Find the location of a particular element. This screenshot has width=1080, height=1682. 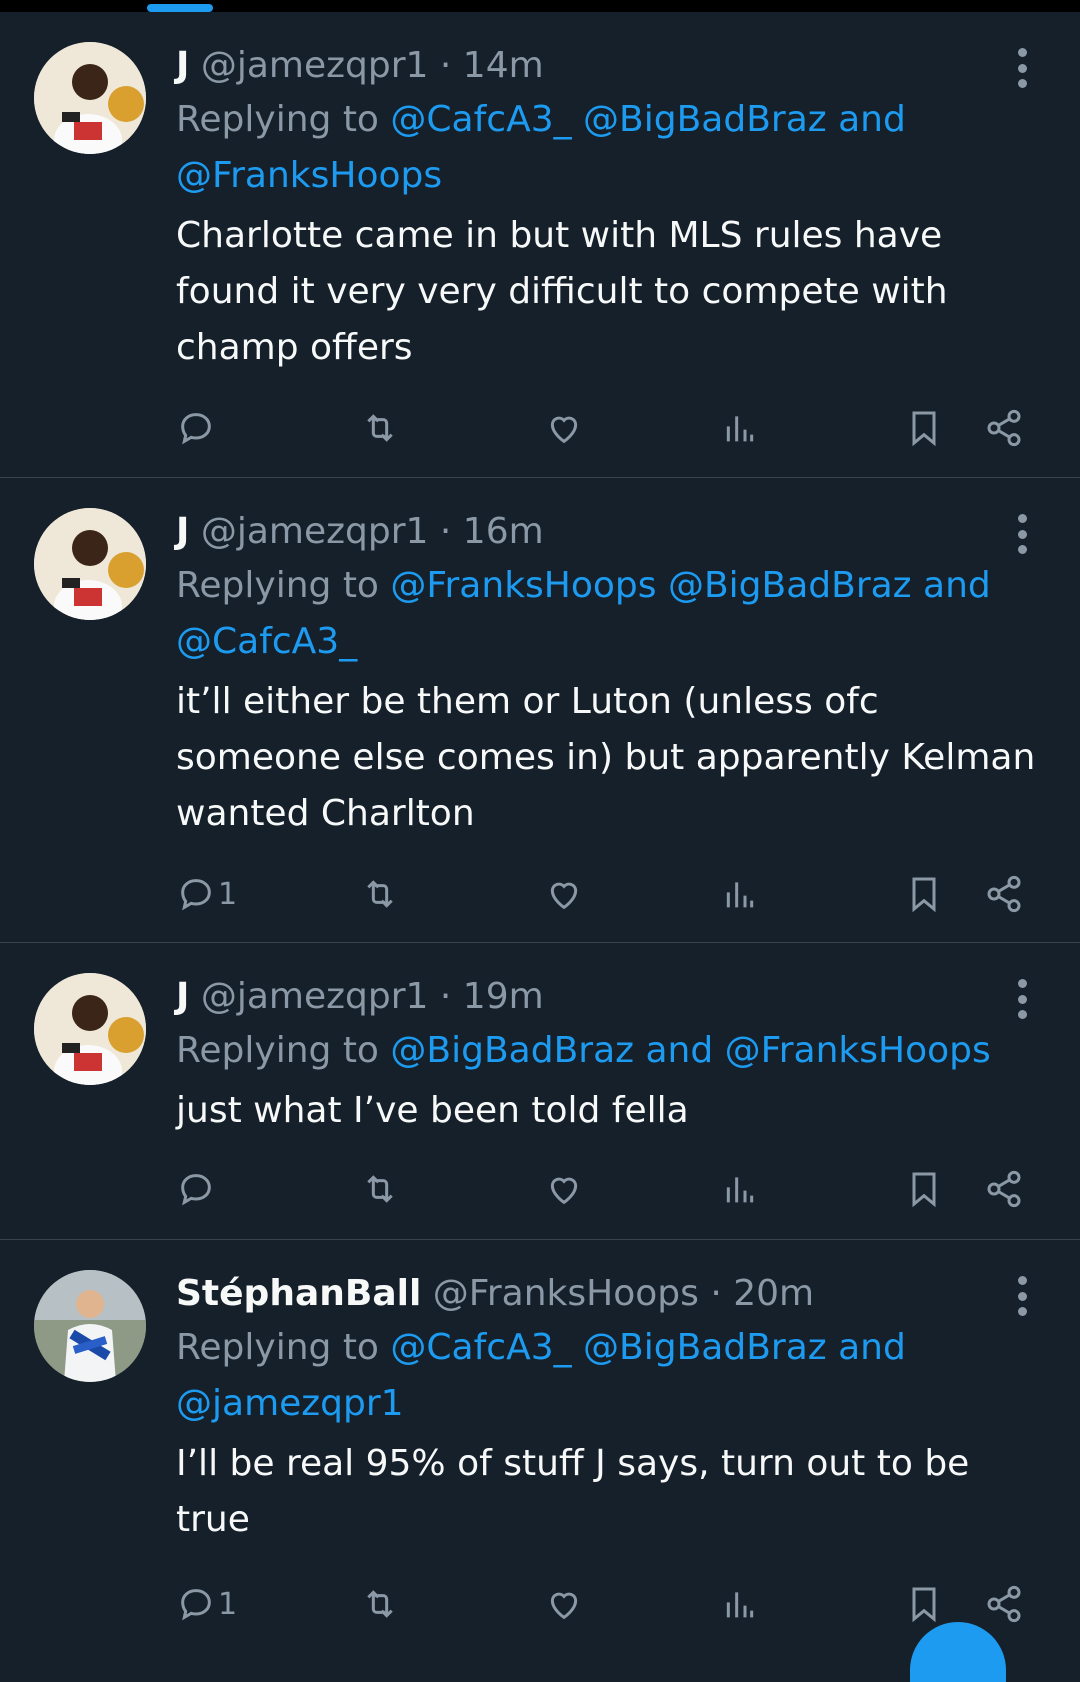

tweet-time: · 16m is located at coordinates (492, 531).